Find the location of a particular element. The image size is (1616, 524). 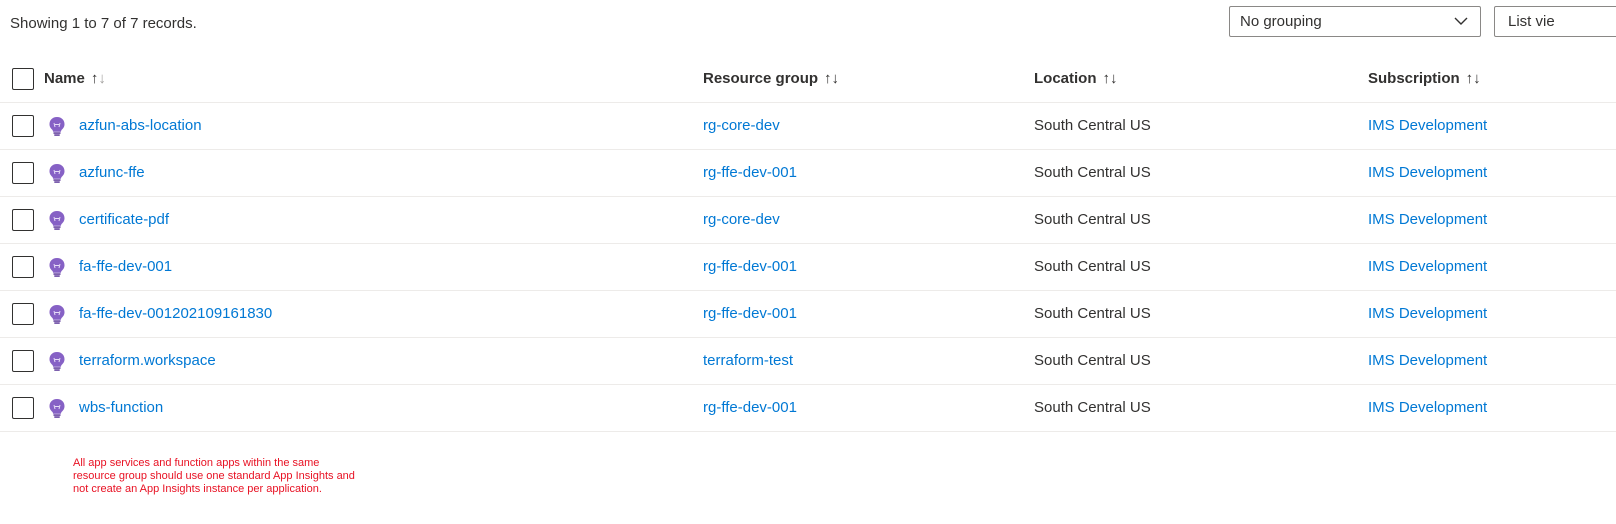

column-header-resource-group: Resource group ↑↓ is located at coordinates (771, 79).